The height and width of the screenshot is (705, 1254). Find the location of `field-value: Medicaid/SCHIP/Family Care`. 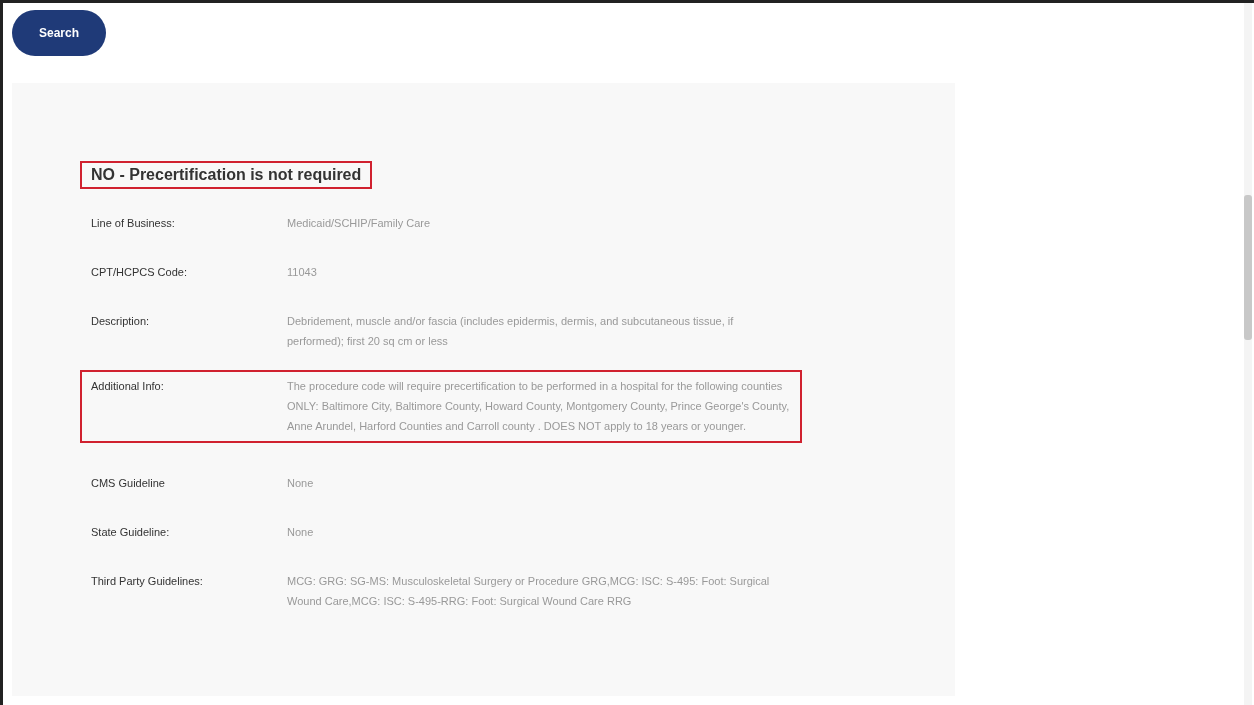

field-value: Medicaid/SCHIP/Family Care is located at coordinates (359, 223).